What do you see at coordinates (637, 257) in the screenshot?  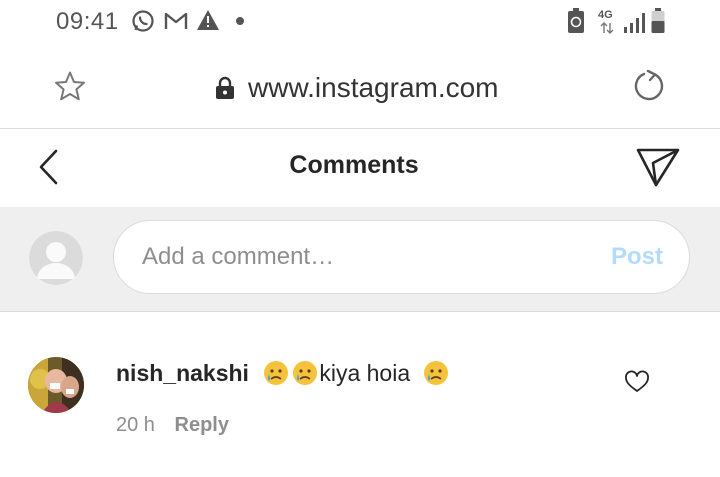 I see `post-button: Post` at bounding box center [637, 257].